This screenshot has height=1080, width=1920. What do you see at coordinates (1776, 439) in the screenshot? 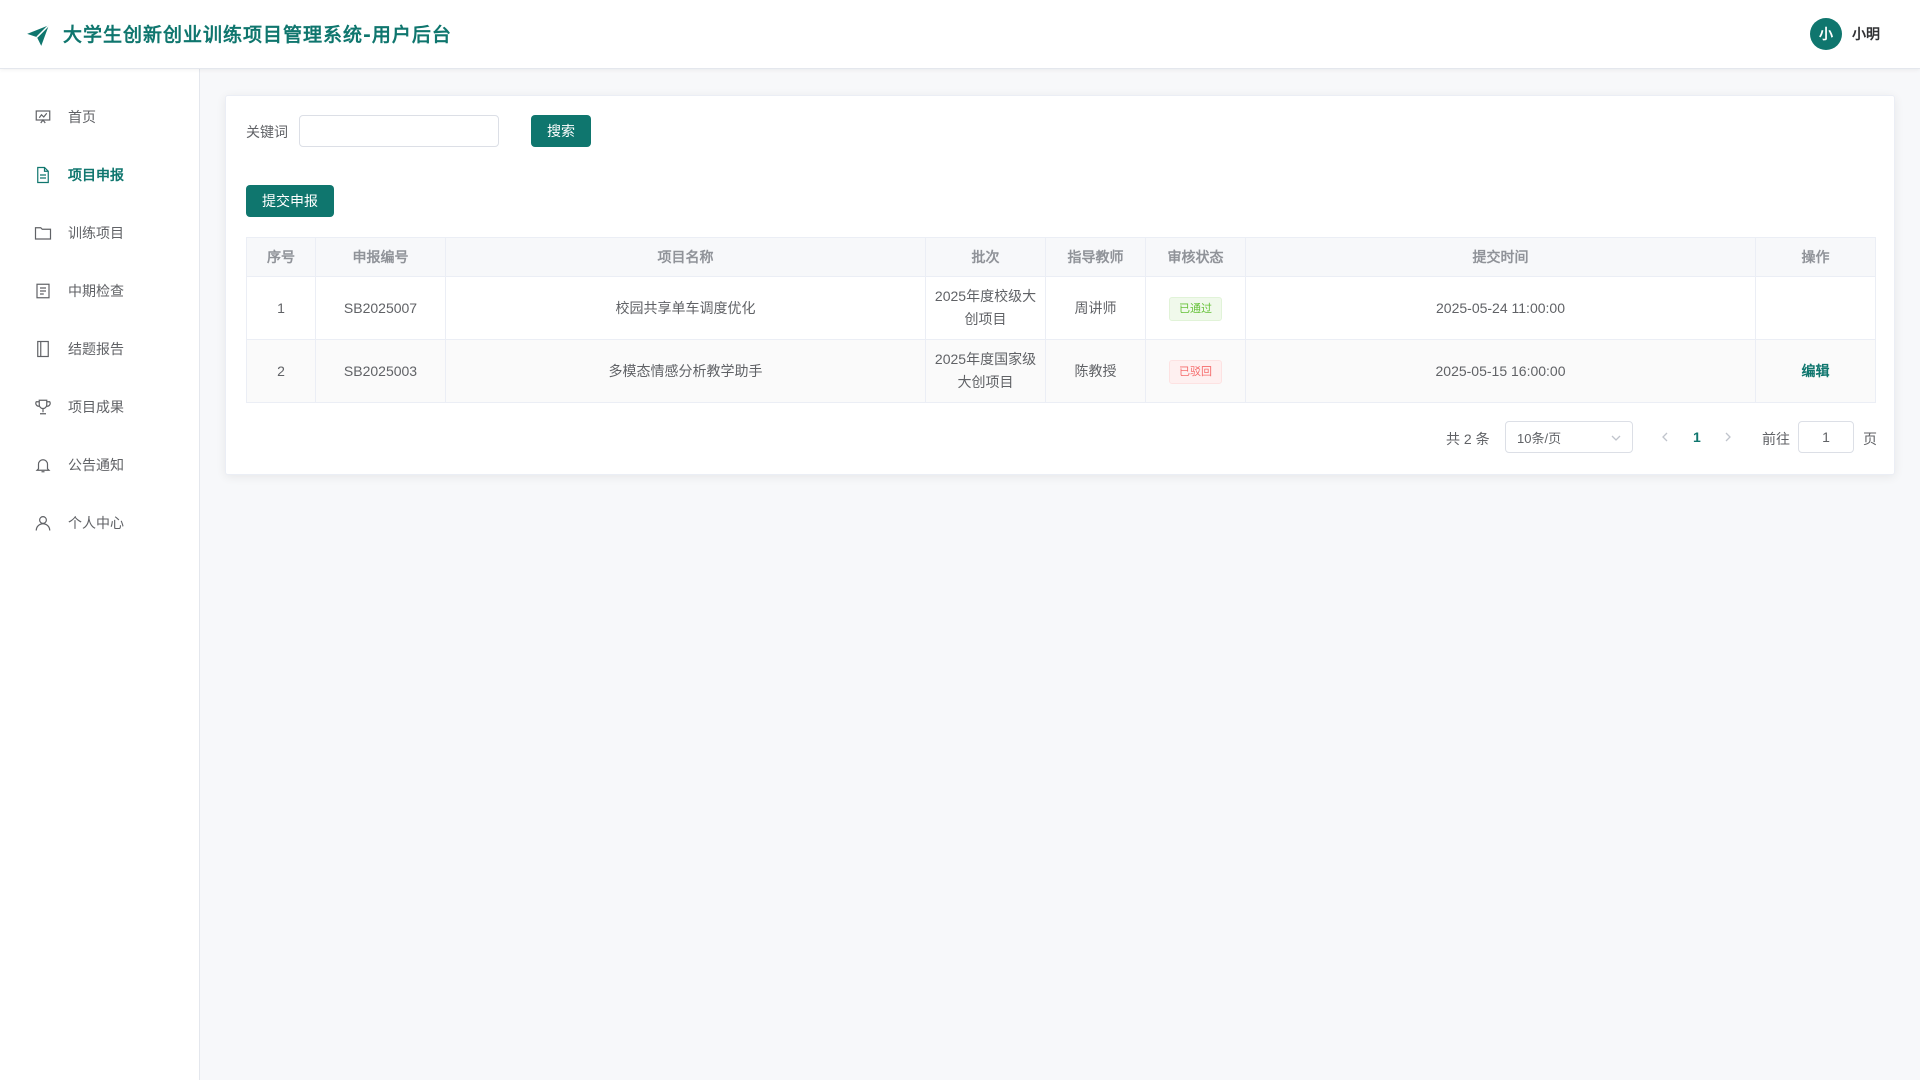
I see `goto-label: 前往` at bounding box center [1776, 439].